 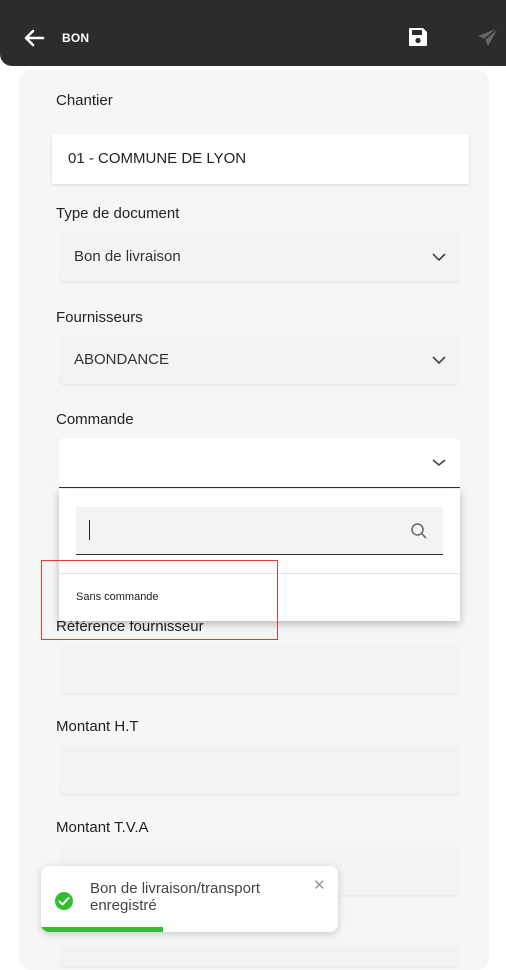 I want to click on chantier-label: Chantier, so click(x=84, y=100).